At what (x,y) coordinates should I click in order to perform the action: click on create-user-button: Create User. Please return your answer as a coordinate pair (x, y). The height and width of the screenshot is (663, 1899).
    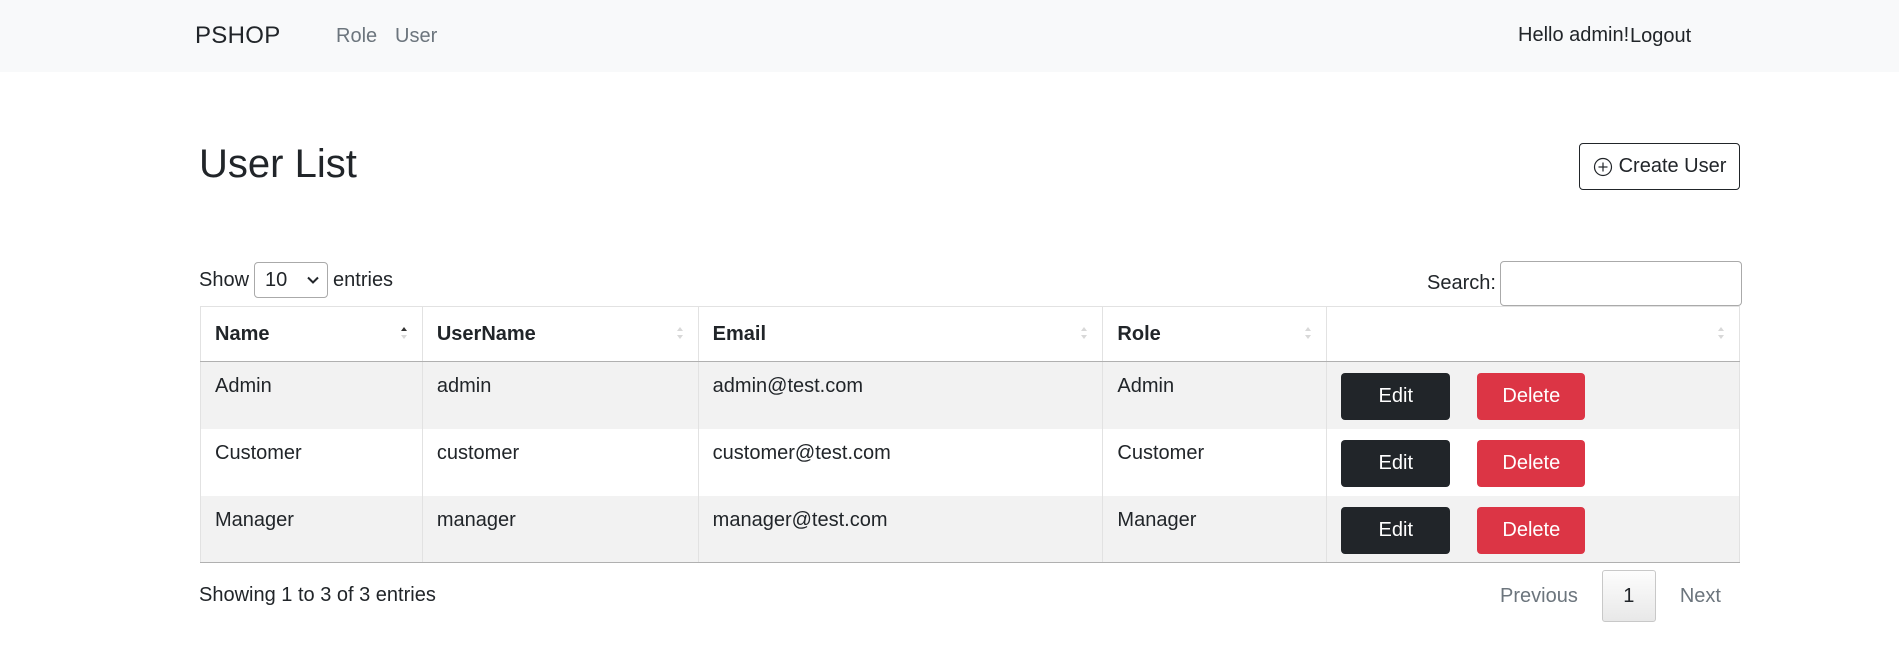
    Looking at the image, I should click on (1659, 166).